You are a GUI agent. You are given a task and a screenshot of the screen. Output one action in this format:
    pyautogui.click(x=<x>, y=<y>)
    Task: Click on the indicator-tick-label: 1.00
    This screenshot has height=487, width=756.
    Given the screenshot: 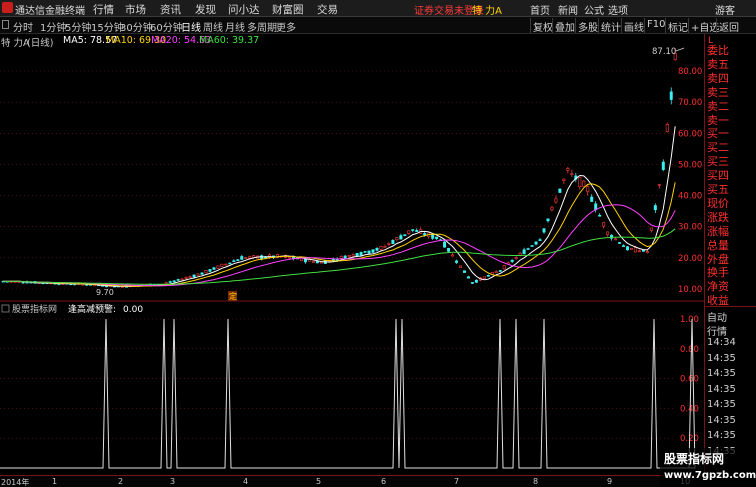 What is the action you would take?
    pyautogui.click(x=689, y=320)
    